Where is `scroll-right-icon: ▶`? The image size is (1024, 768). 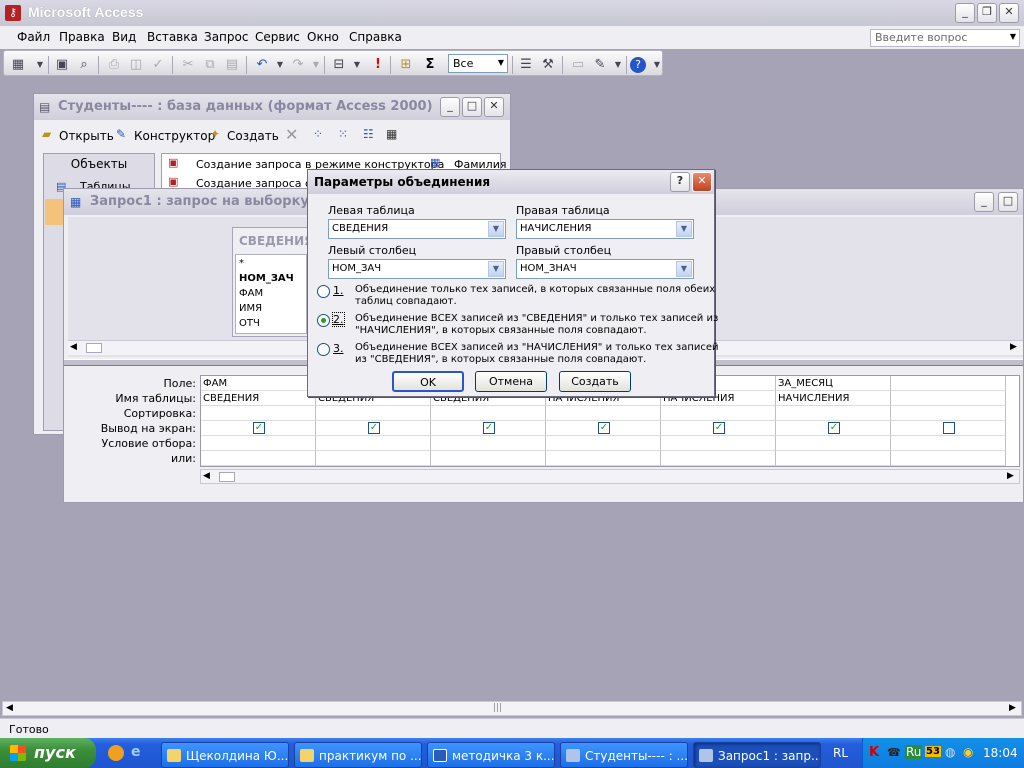 scroll-right-icon: ▶ is located at coordinates (1010, 476).